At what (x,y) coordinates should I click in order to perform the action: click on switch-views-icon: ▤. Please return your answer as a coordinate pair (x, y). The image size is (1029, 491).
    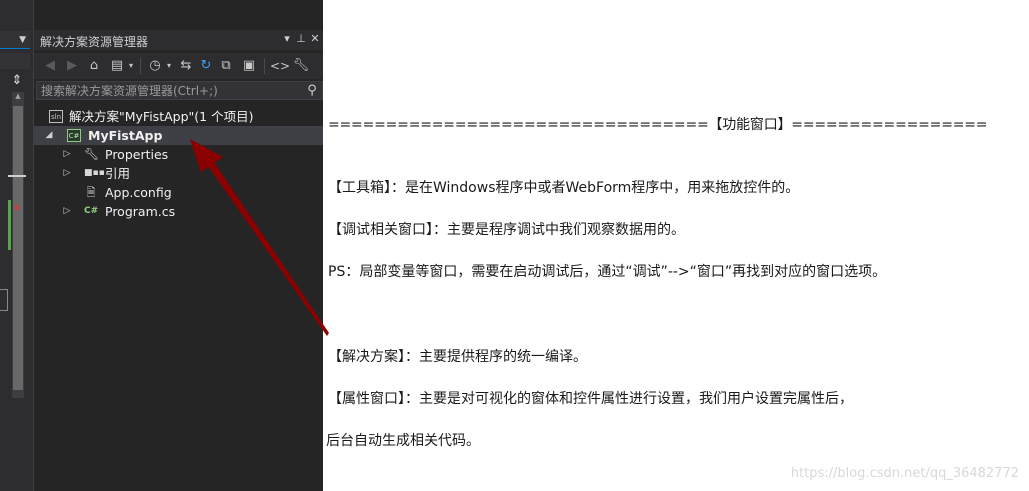
    Looking at the image, I should click on (117, 66).